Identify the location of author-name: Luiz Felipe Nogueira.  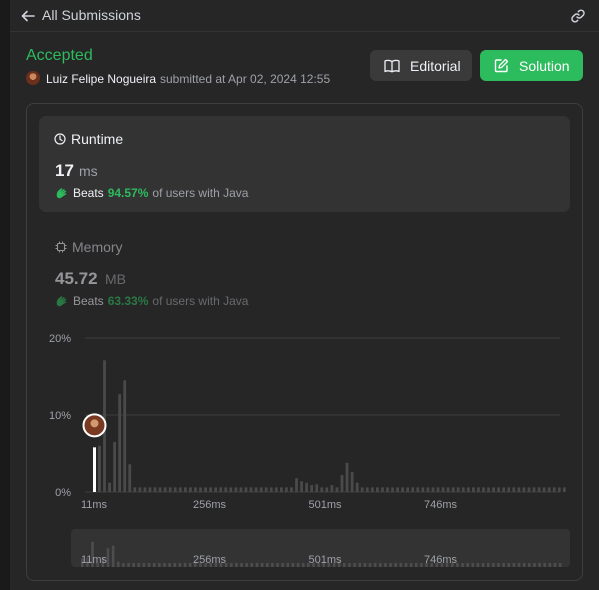
(101, 79).